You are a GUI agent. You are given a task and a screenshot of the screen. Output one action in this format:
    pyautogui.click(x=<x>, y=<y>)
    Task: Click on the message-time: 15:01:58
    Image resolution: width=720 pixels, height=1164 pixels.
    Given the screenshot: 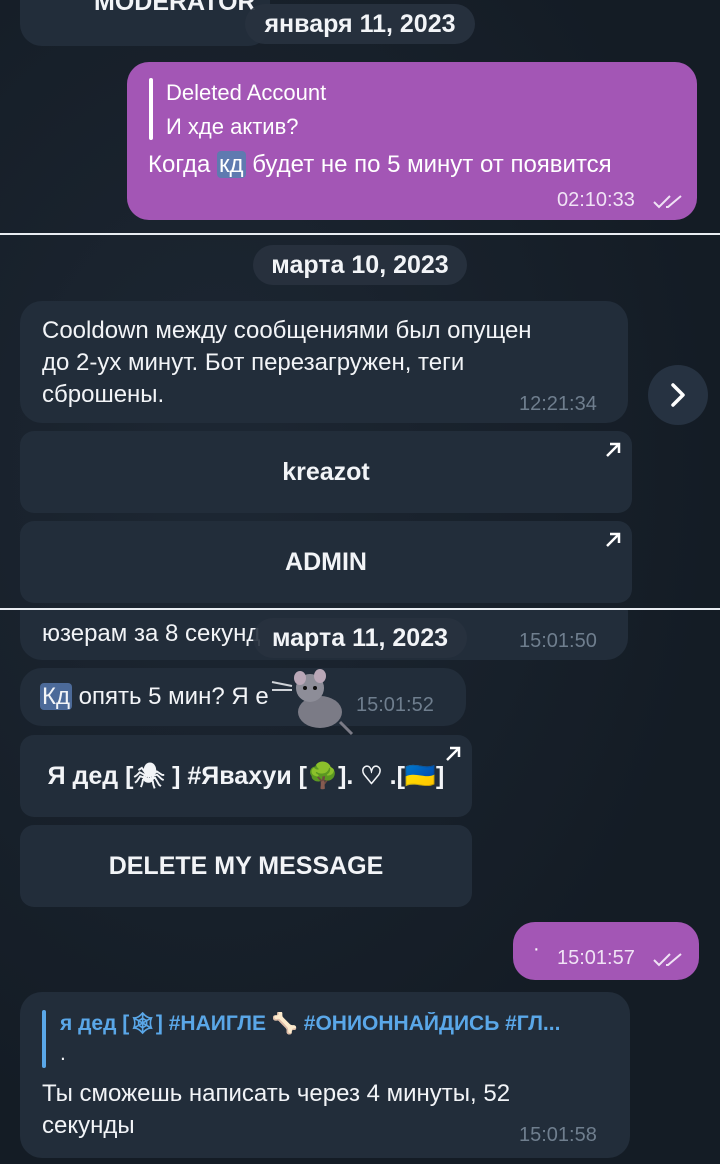 What is the action you would take?
    pyautogui.click(x=558, y=1135)
    